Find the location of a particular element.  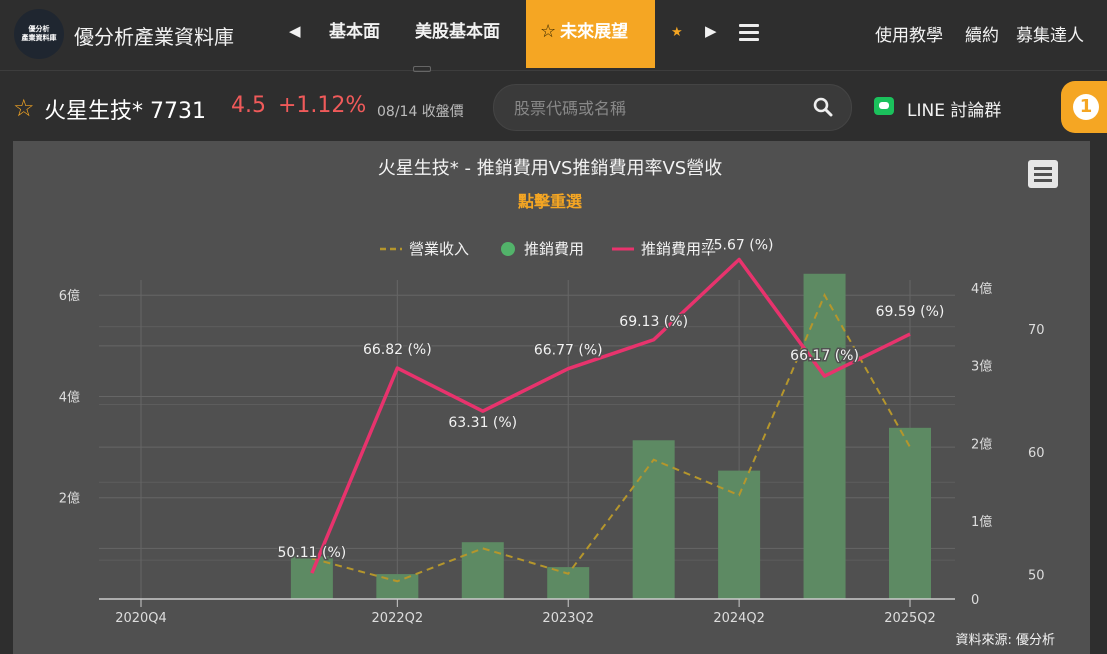

tab-future-outlook: ☆ 未來展望 is located at coordinates (590, 34).